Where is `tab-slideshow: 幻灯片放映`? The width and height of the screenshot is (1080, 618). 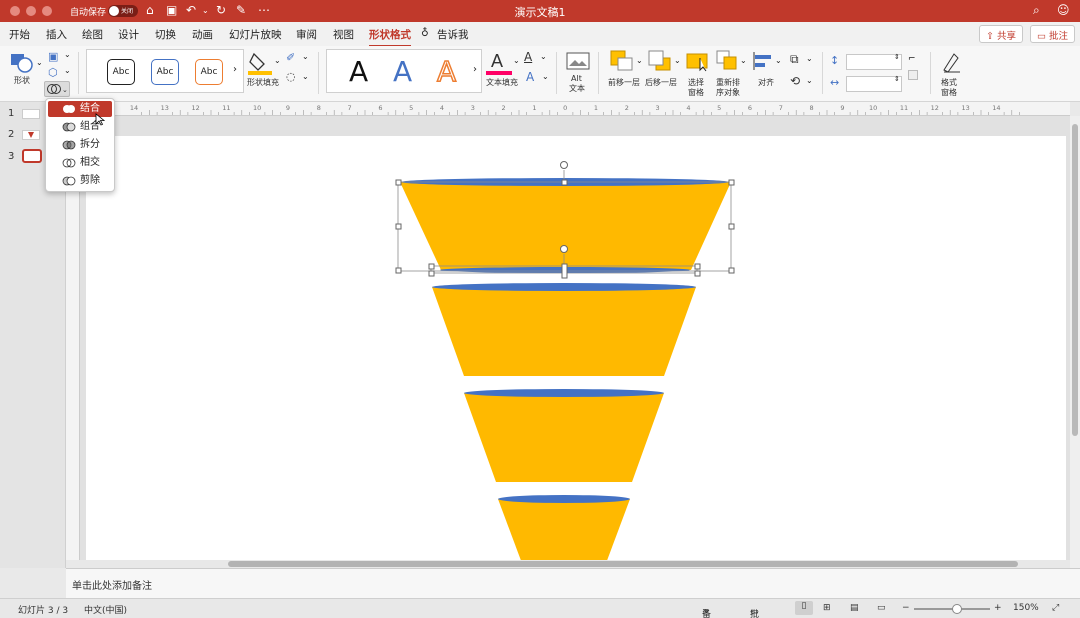 tab-slideshow: 幻灯片放映 is located at coordinates (255, 34).